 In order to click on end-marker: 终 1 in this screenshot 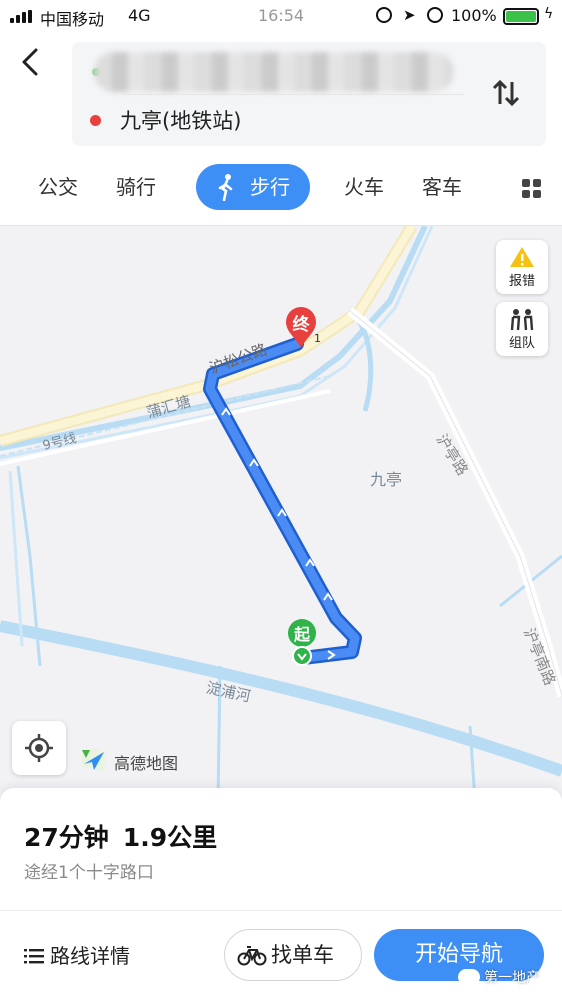, I will do `click(302, 328)`.